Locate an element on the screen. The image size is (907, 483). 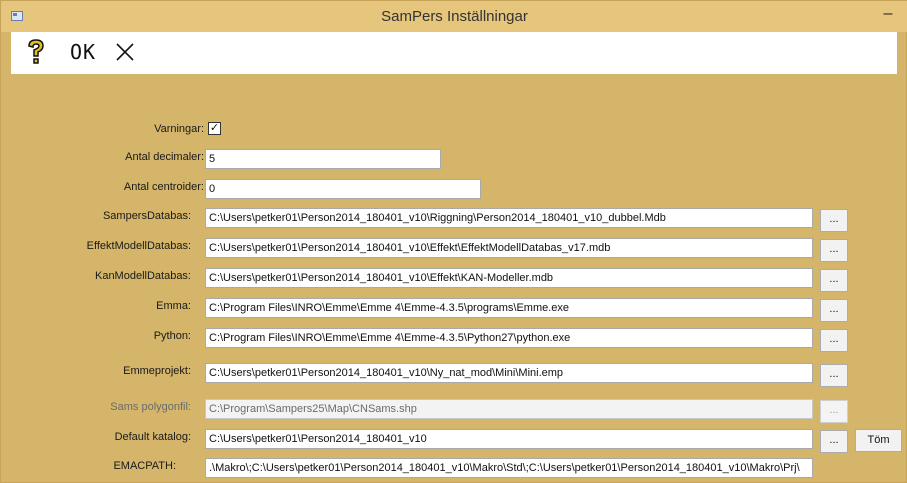
cancel-button is located at coordinates (125, 52).